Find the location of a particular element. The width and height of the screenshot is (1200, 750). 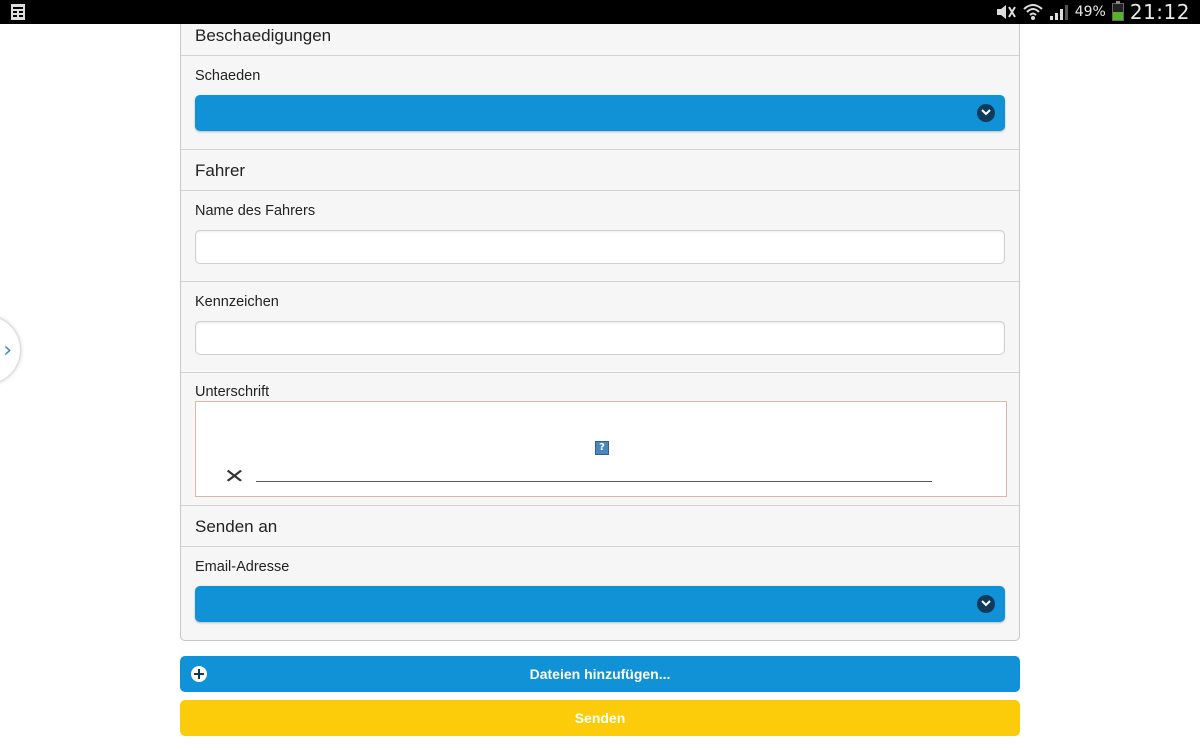

chevron-right-icon: › is located at coordinates (7, 350).